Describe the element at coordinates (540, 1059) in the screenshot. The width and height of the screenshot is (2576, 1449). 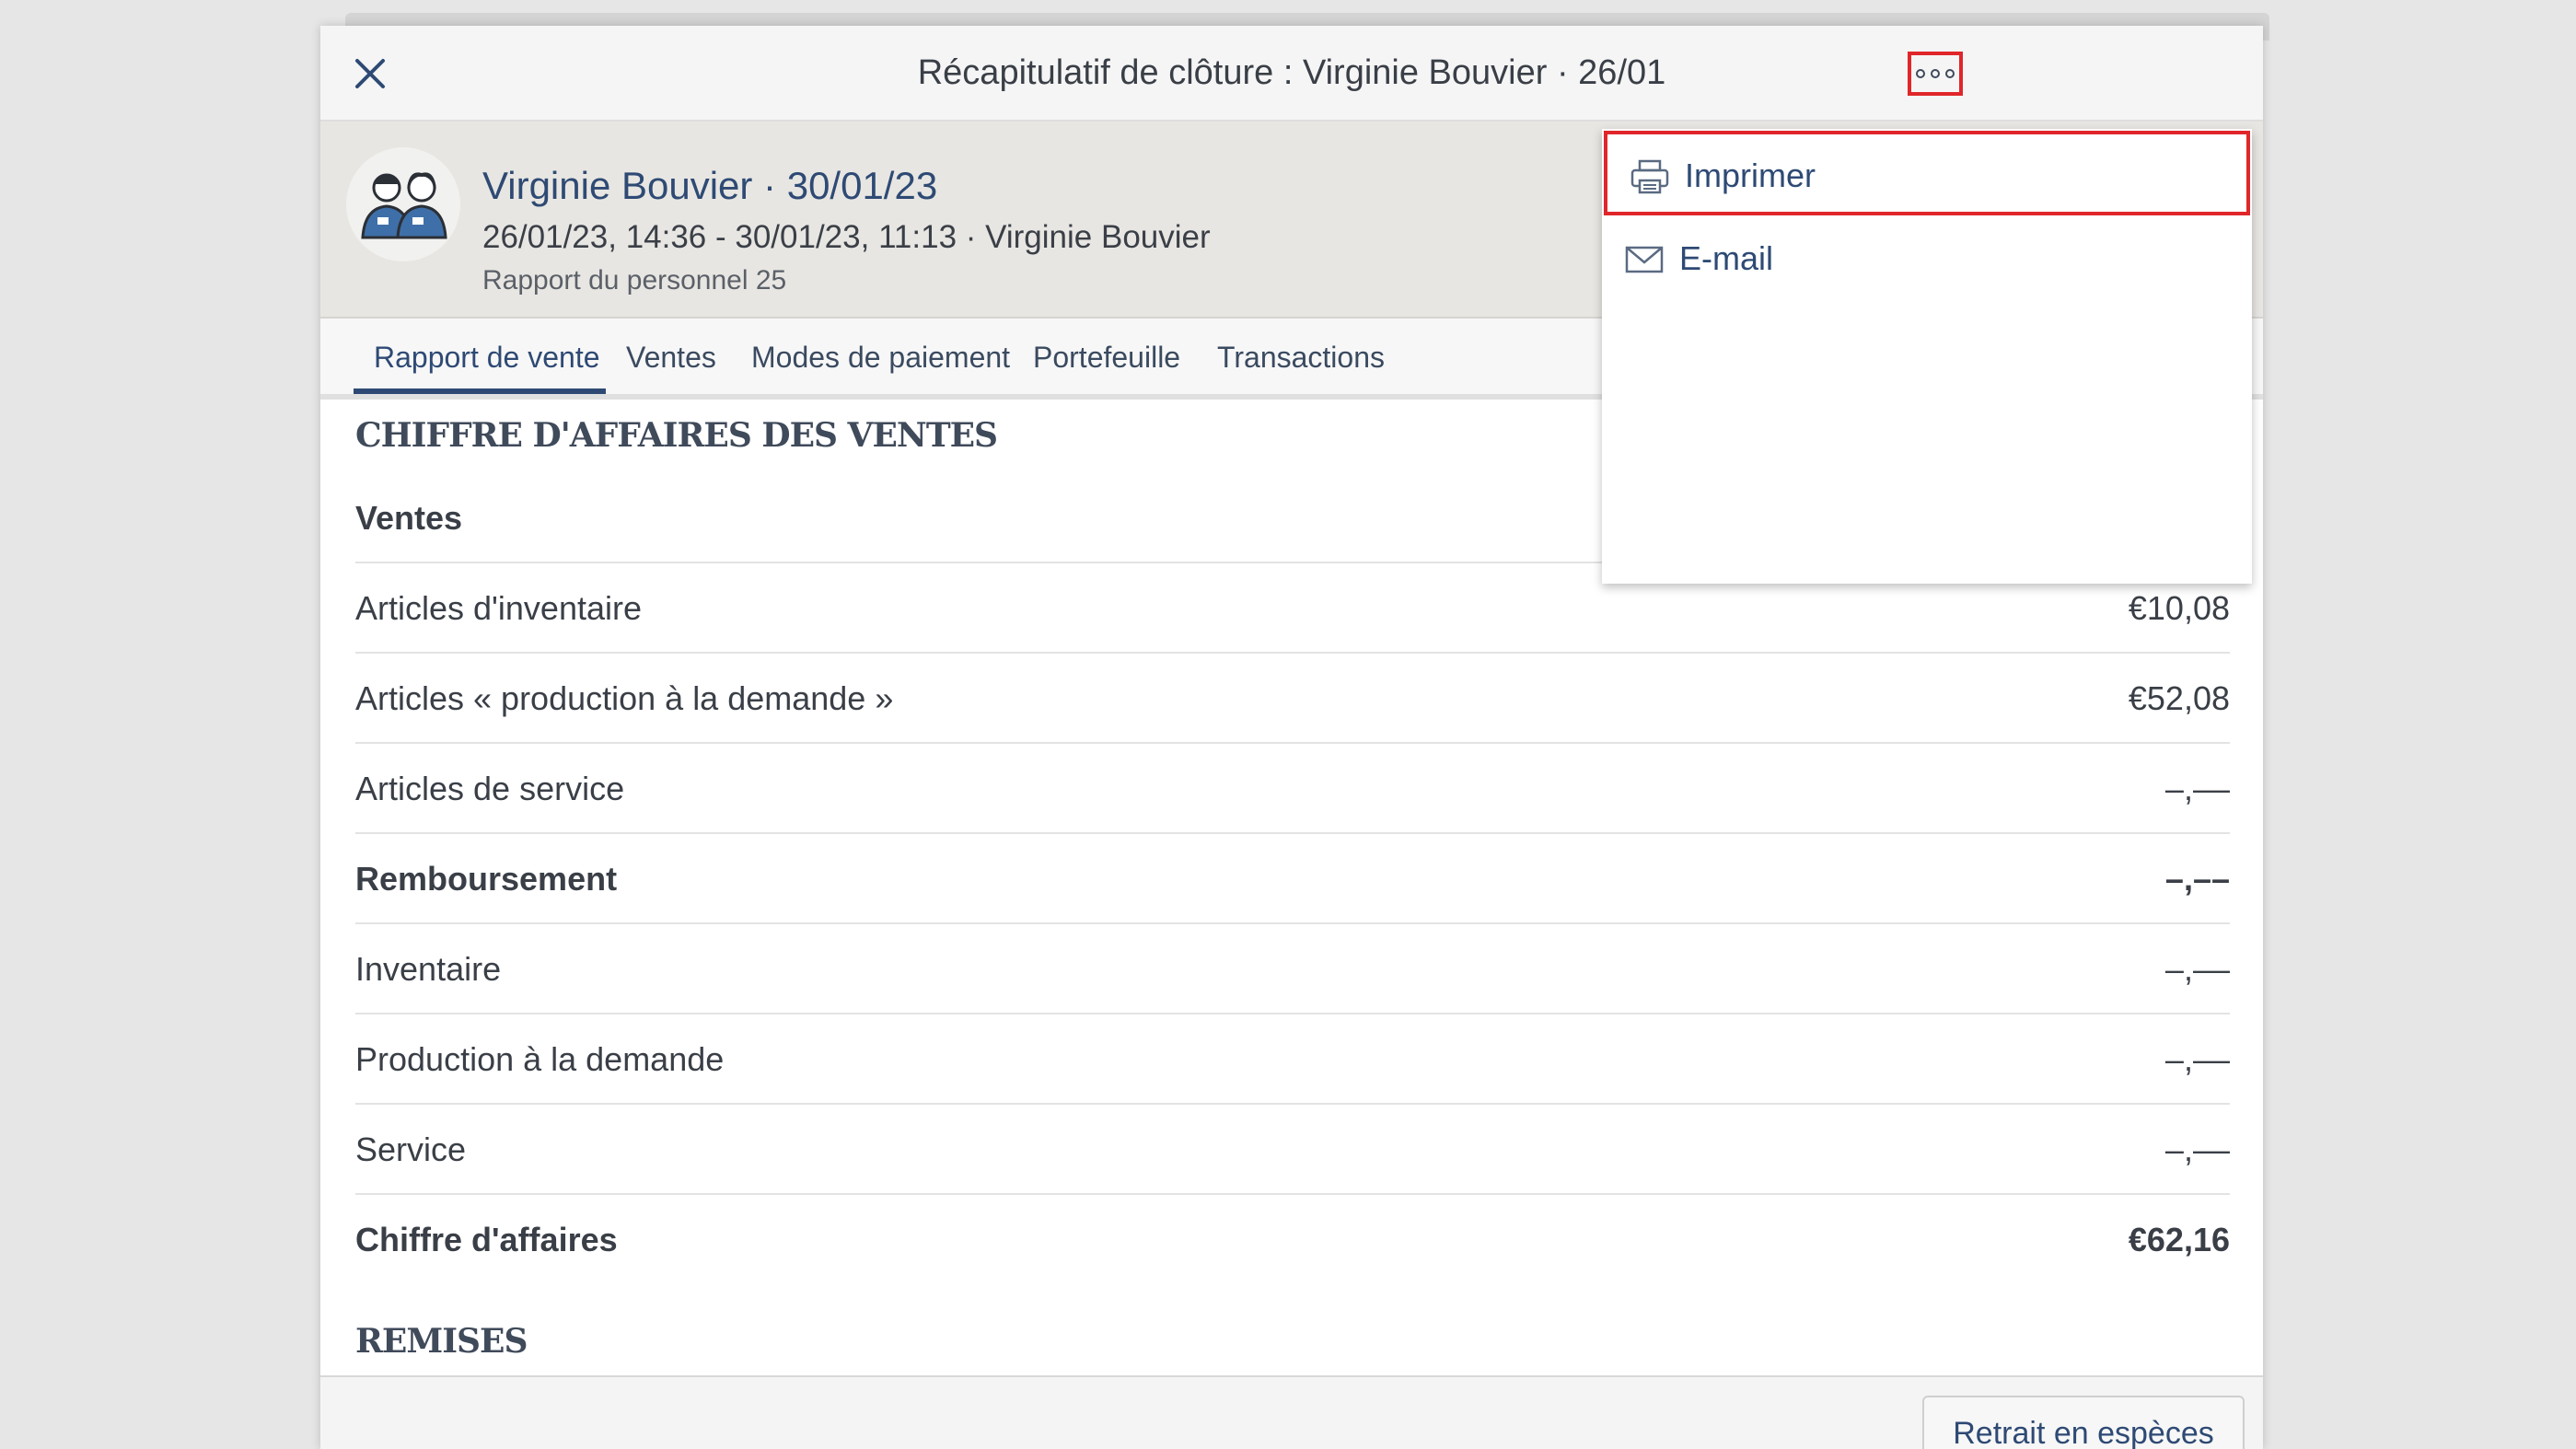
I see `row-label: Production à la demande` at that location.